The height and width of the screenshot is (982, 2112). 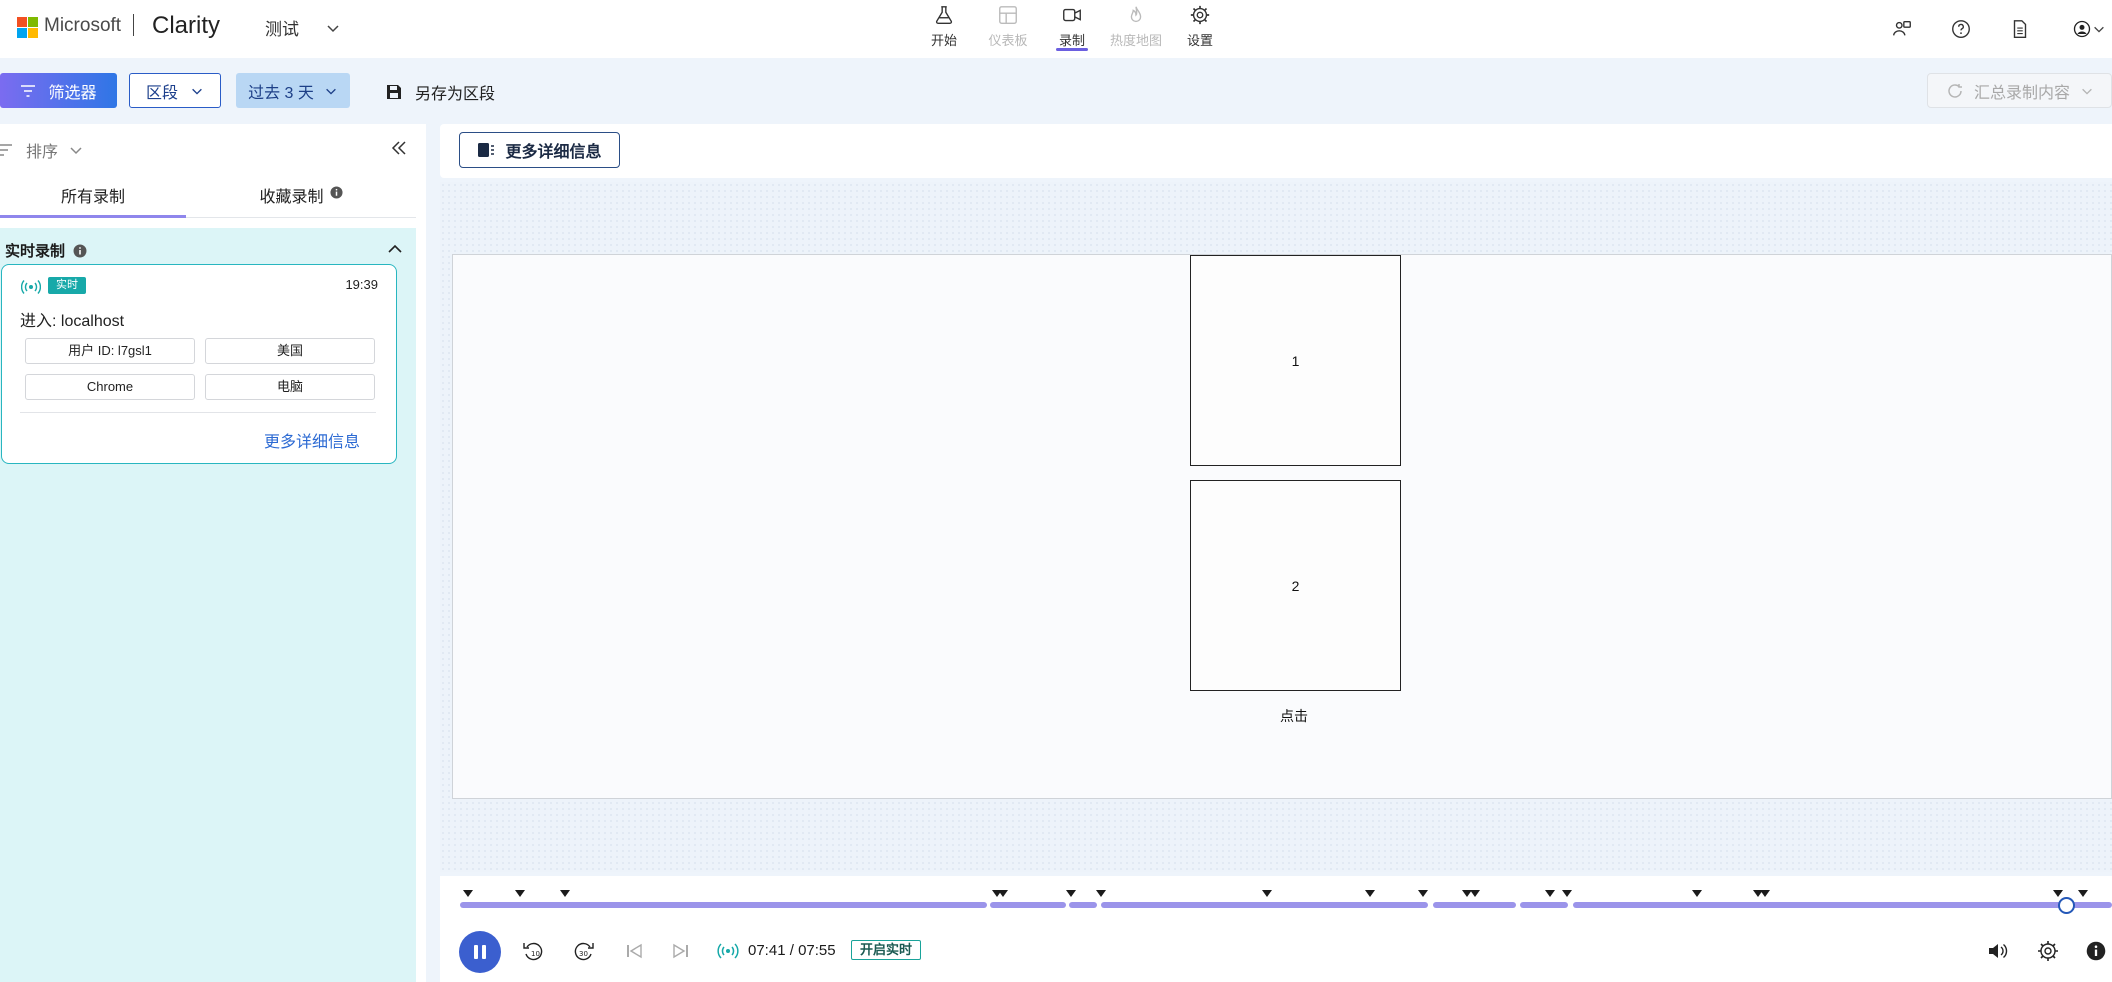 What do you see at coordinates (303, 27) in the screenshot?
I see `project-selector: 测试` at bounding box center [303, 27].